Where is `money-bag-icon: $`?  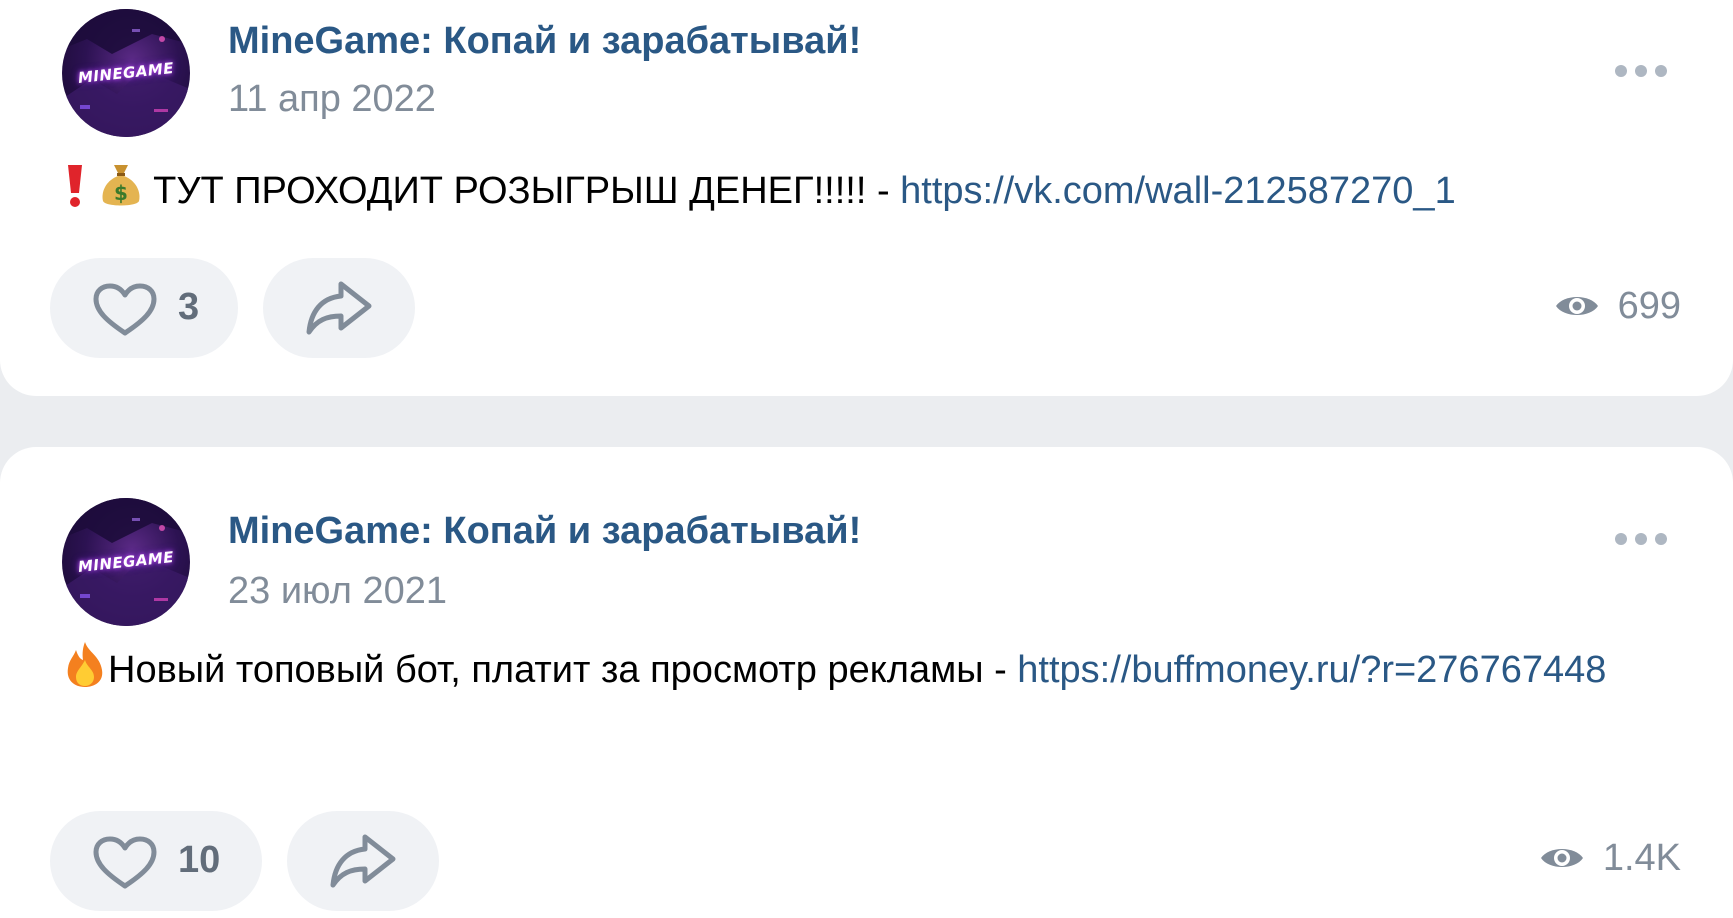
money-bag-icon: $ is located at coordinates (121, 185).